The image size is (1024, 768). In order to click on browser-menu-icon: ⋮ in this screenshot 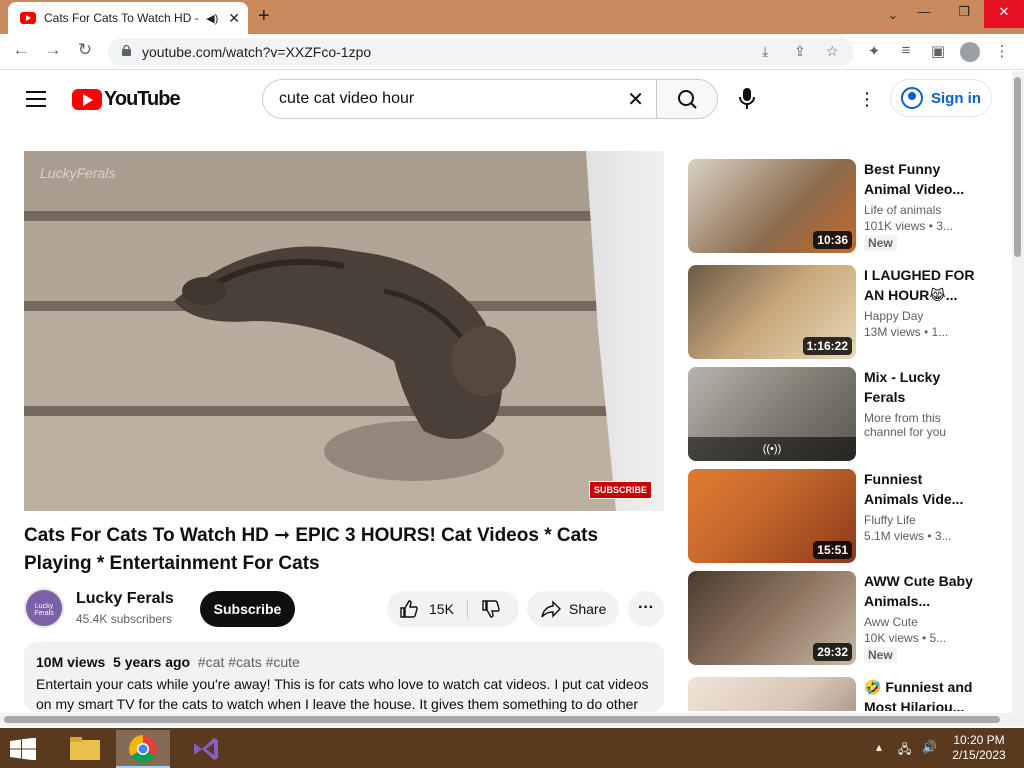, I will do `click(1002, 51)`.